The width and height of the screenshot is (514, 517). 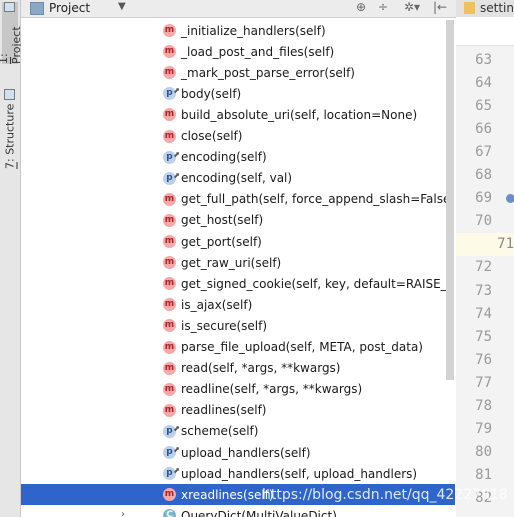 What do you see at coordinates (11, 45) in the screenshot?
I see `tab-project-label: 1: Project` at bounding box center [11, 45].